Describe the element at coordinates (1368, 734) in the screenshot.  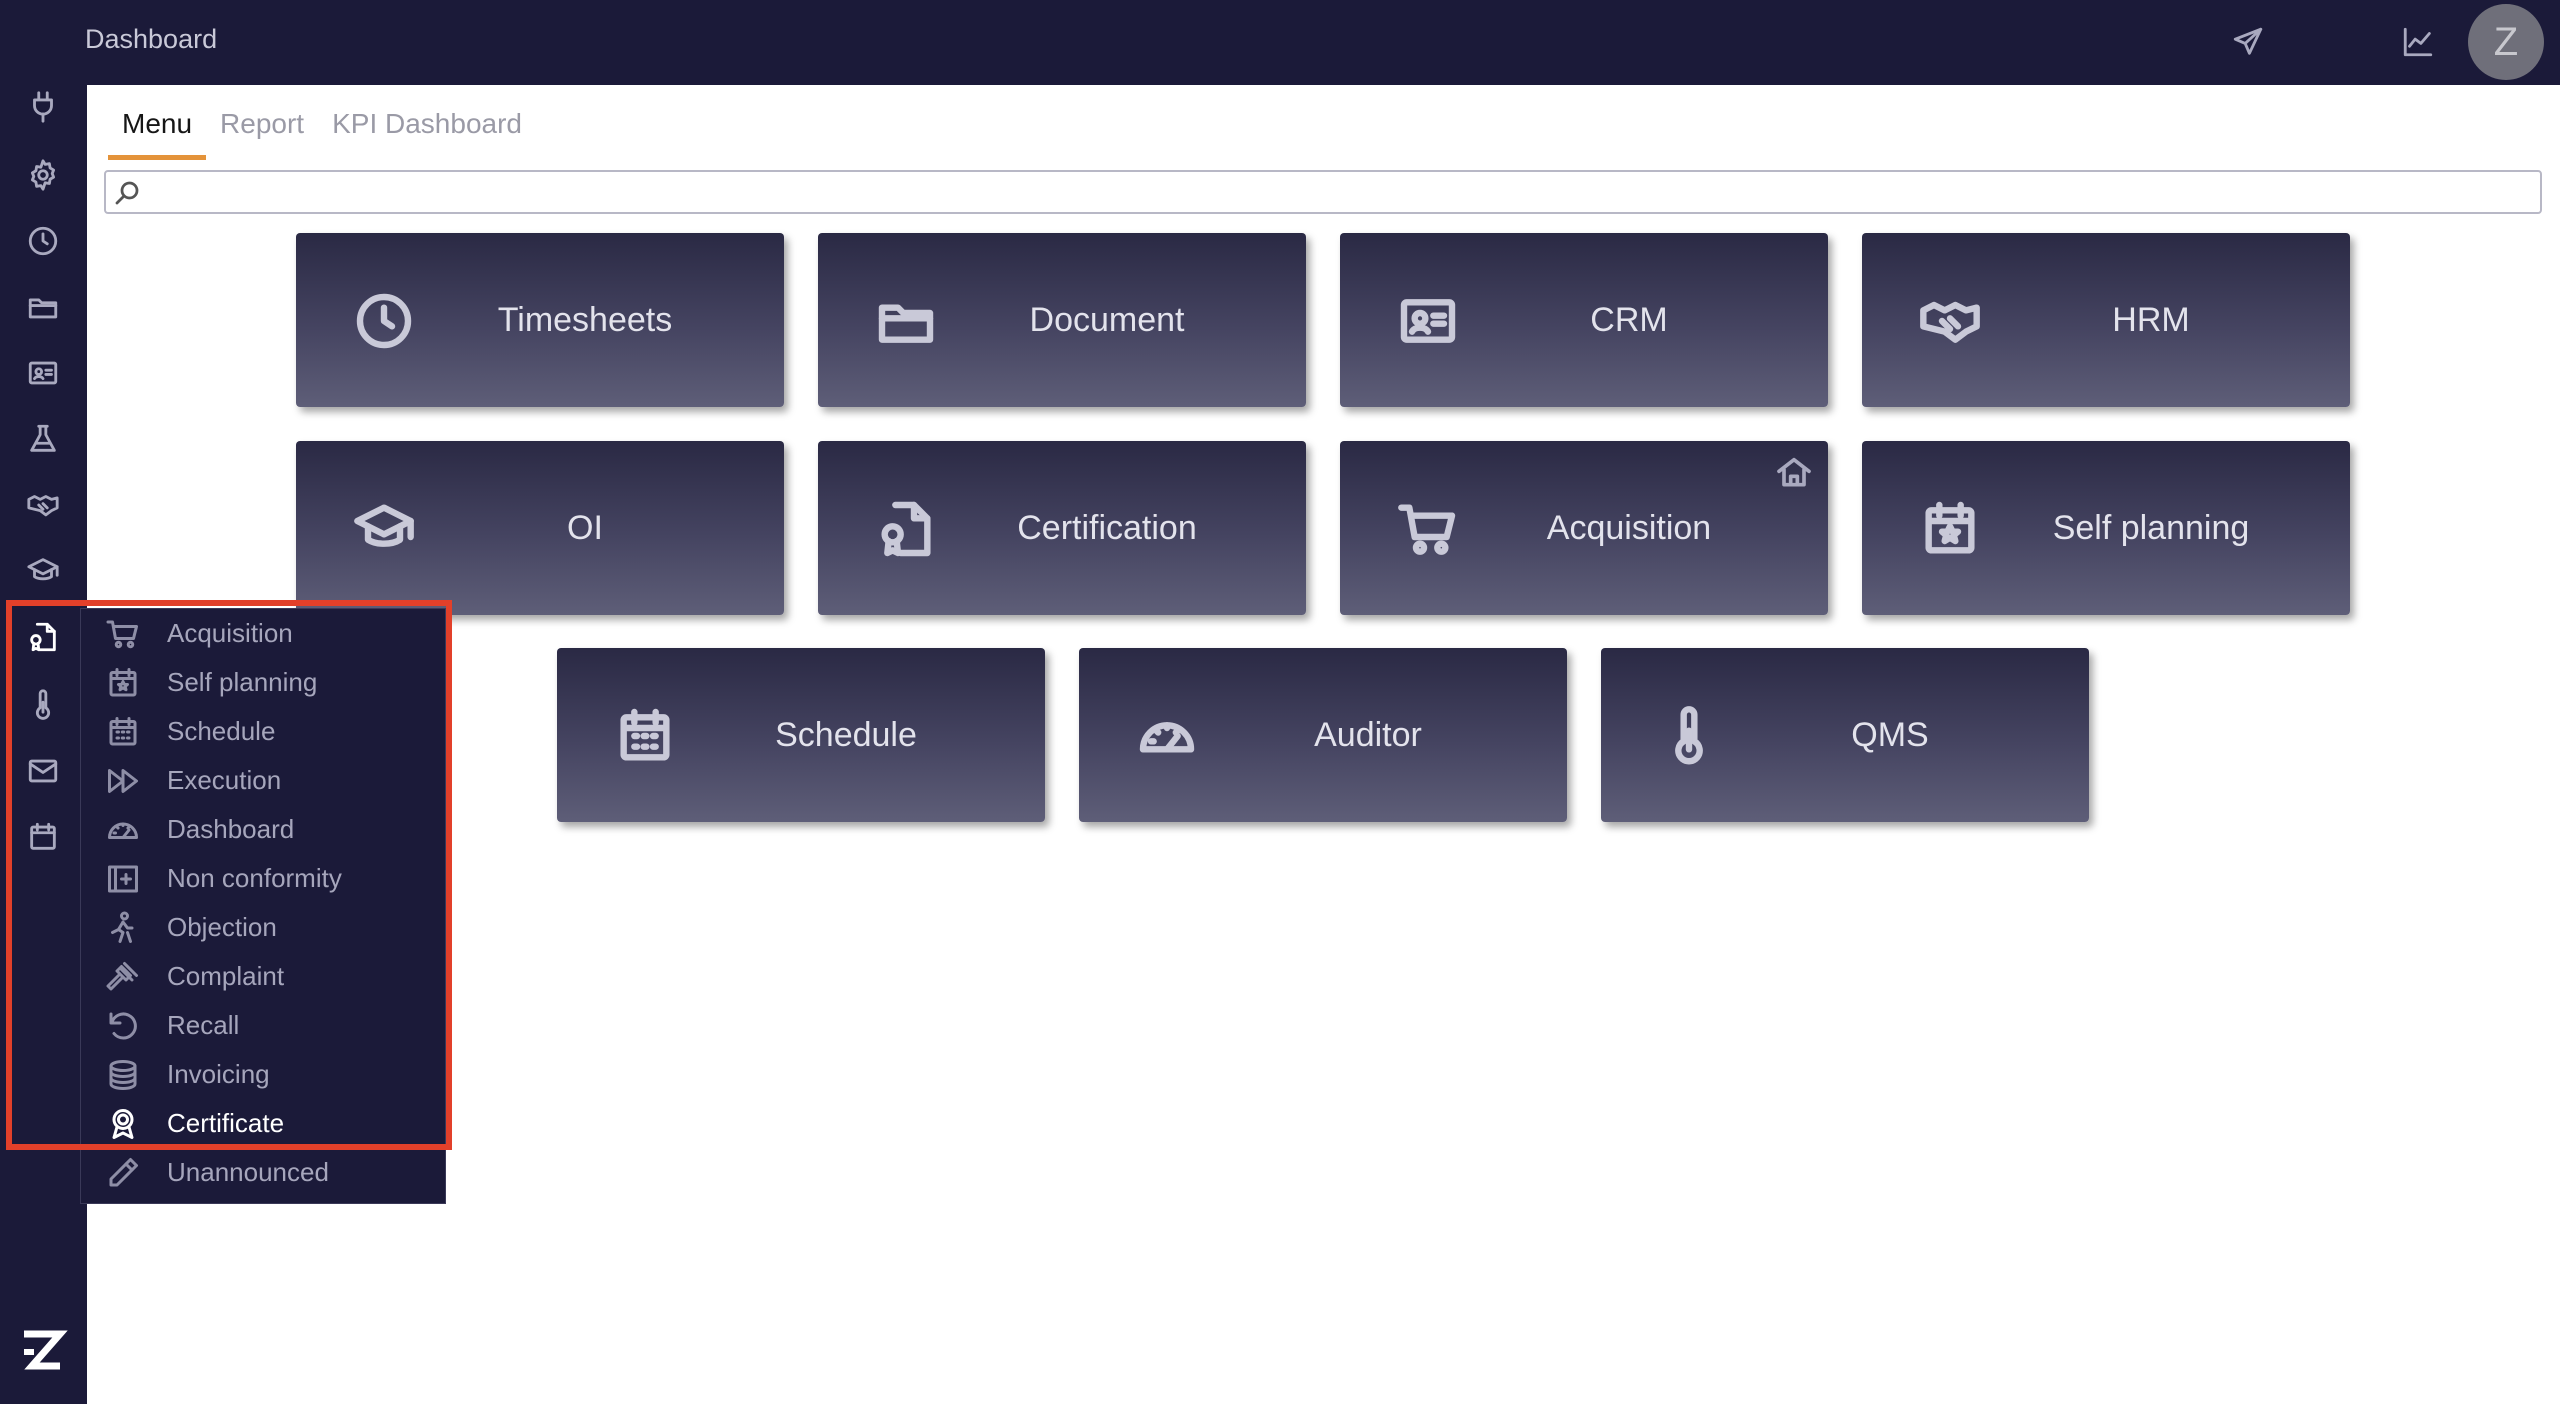
I see `tile-label: Auditor` at that location.